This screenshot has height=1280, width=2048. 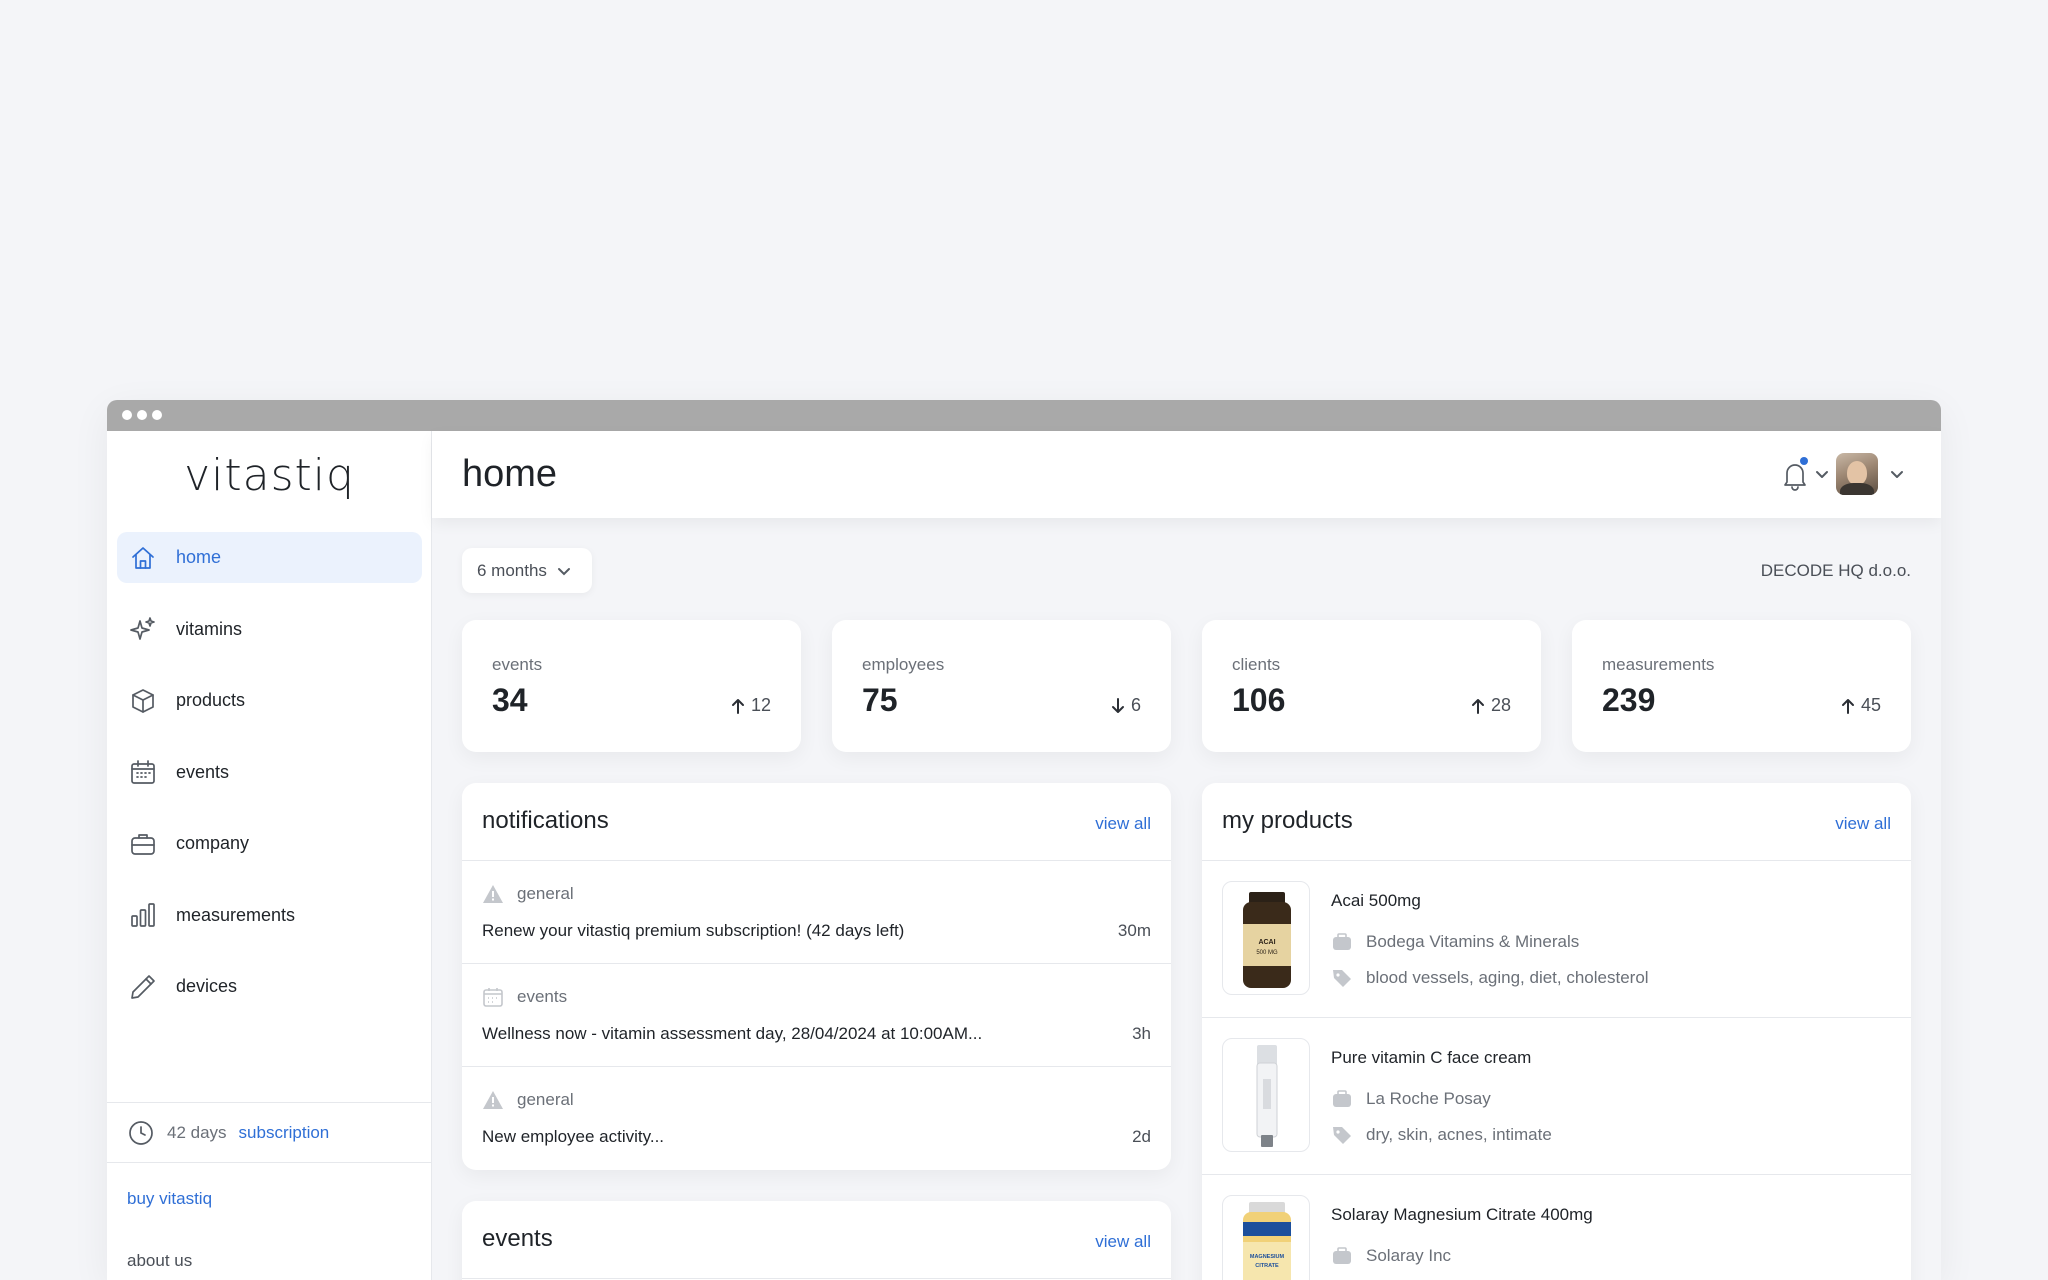 I want to click on card-header: notifications view all, so click(x=816, y=822).